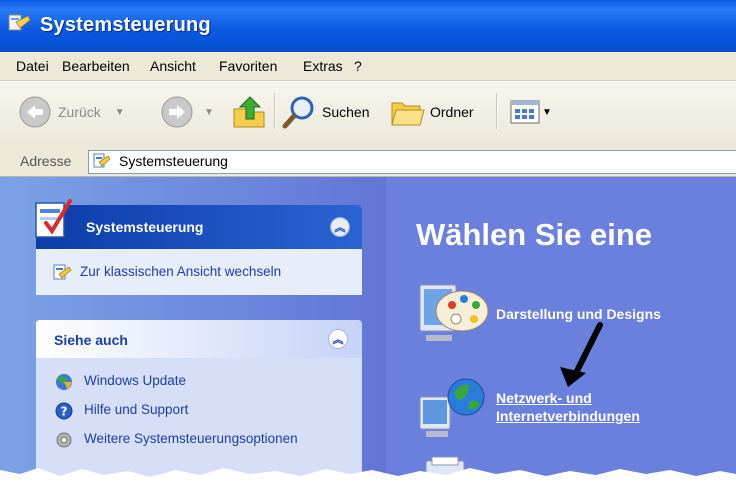 The width and height of the screenshot is (736, 487). Describe the element at coordinates (534, 234) in the screenshot. I see `pick-category-heading: Wählen Sie eine` at that location.